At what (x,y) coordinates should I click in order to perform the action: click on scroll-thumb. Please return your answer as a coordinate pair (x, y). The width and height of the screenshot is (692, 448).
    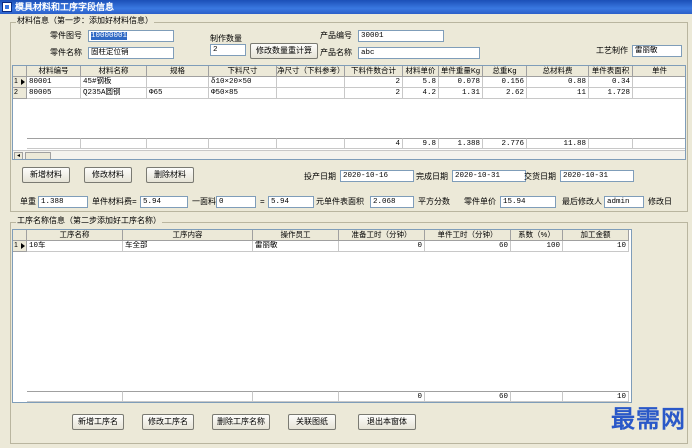
    Looking at the image, I should click on (38, 155).